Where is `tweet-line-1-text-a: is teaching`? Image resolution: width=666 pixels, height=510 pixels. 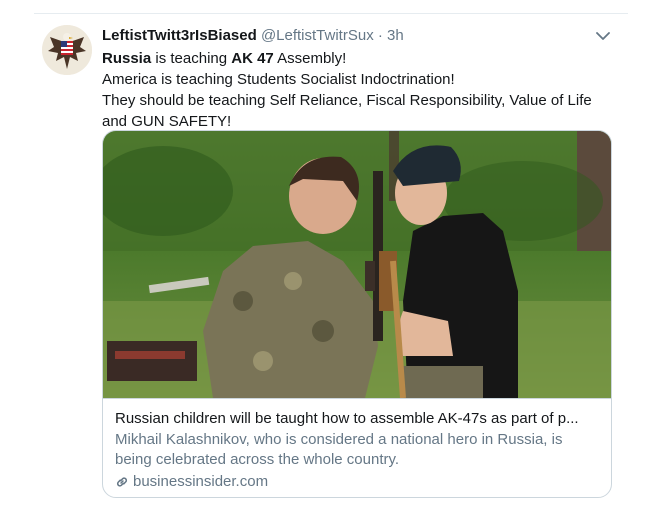
tweet-line-1-text-a: is teaching is located at coordinates (191, 58).